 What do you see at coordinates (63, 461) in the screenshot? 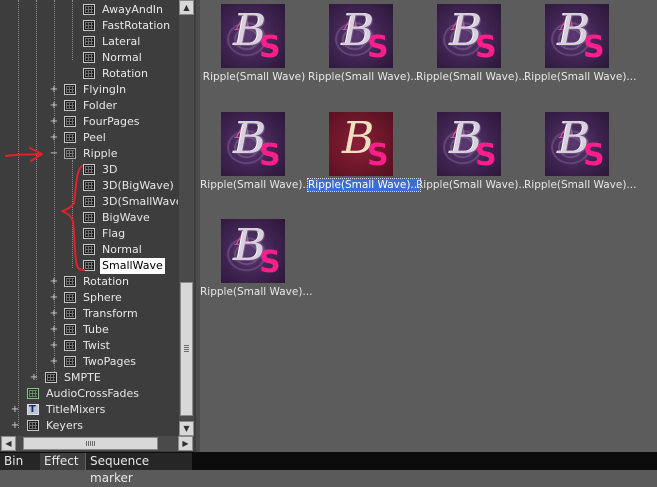
I see `tab-effect: Effect` at bounding box center [63, 461].